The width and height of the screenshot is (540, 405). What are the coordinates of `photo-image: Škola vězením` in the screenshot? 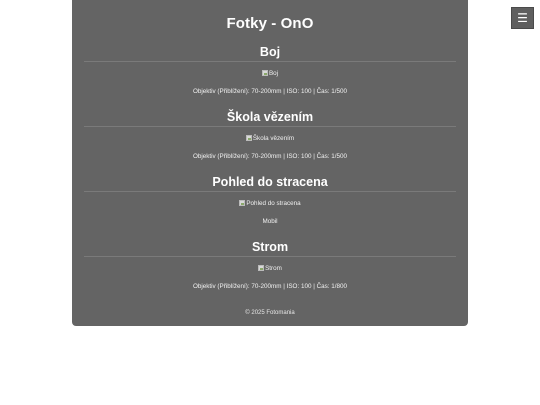 It's located at (270, 138).